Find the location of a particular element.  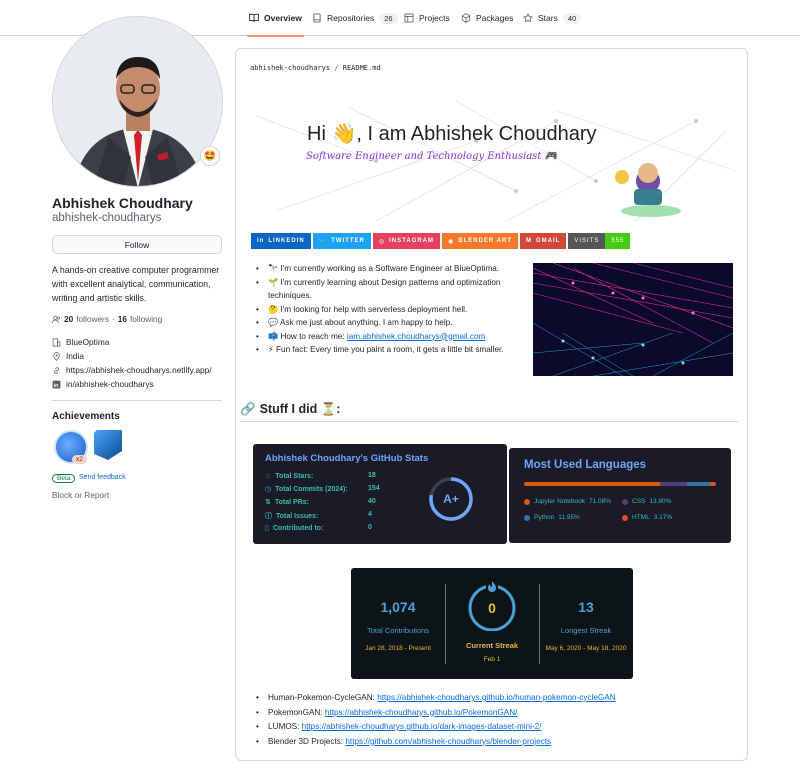

star-icon: ☆ is located at coordinates (268, 476).